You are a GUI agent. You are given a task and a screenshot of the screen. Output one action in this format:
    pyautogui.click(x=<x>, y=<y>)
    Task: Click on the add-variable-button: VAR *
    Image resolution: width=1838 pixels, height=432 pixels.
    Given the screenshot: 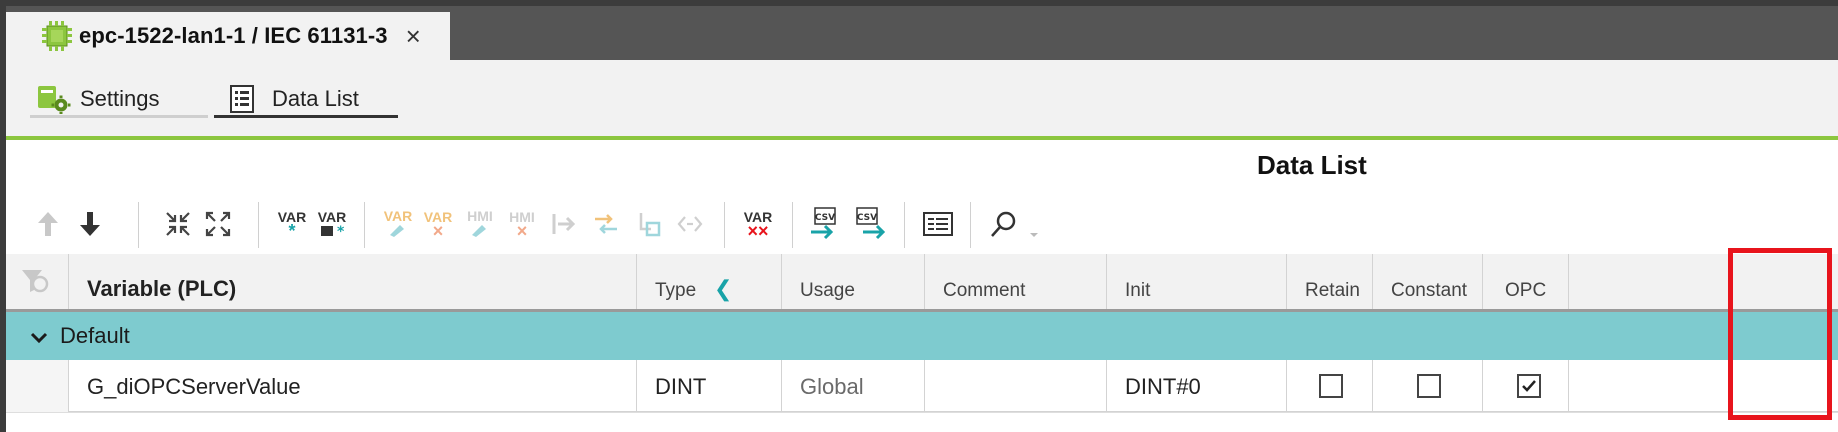 What is the action you would take?
    pyautogui.click(x=292, y=224)
    